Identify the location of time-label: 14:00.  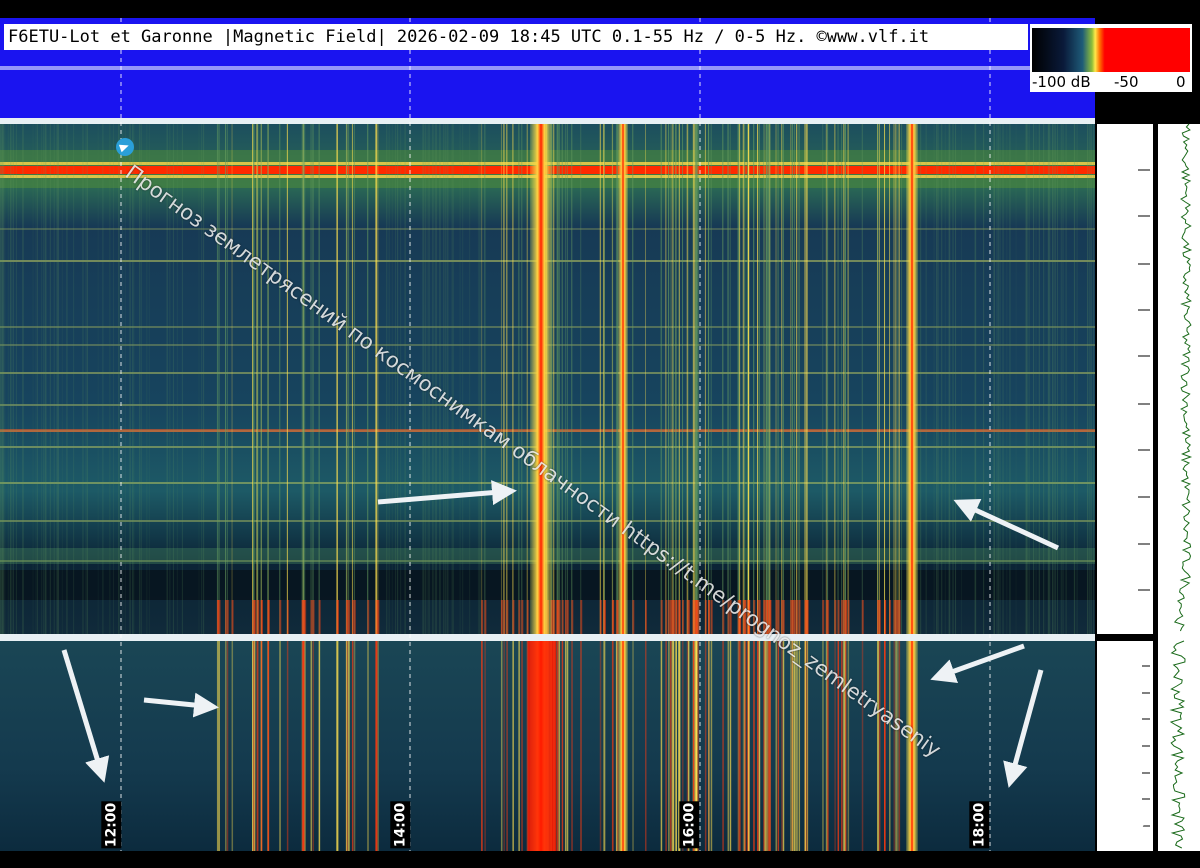
(400, 825).